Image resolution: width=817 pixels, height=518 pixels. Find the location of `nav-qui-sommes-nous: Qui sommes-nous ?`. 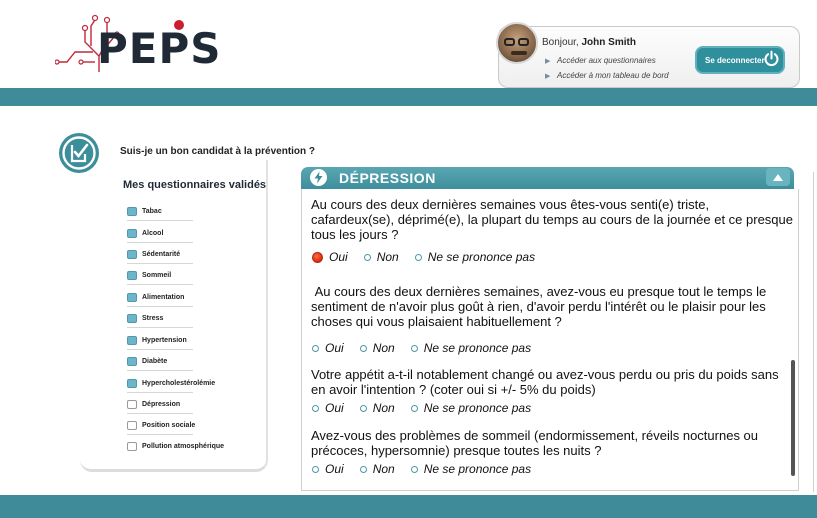

nav-qui-sommes-nous: Qui sommes-nous ? is located at coordinates (482, 9).